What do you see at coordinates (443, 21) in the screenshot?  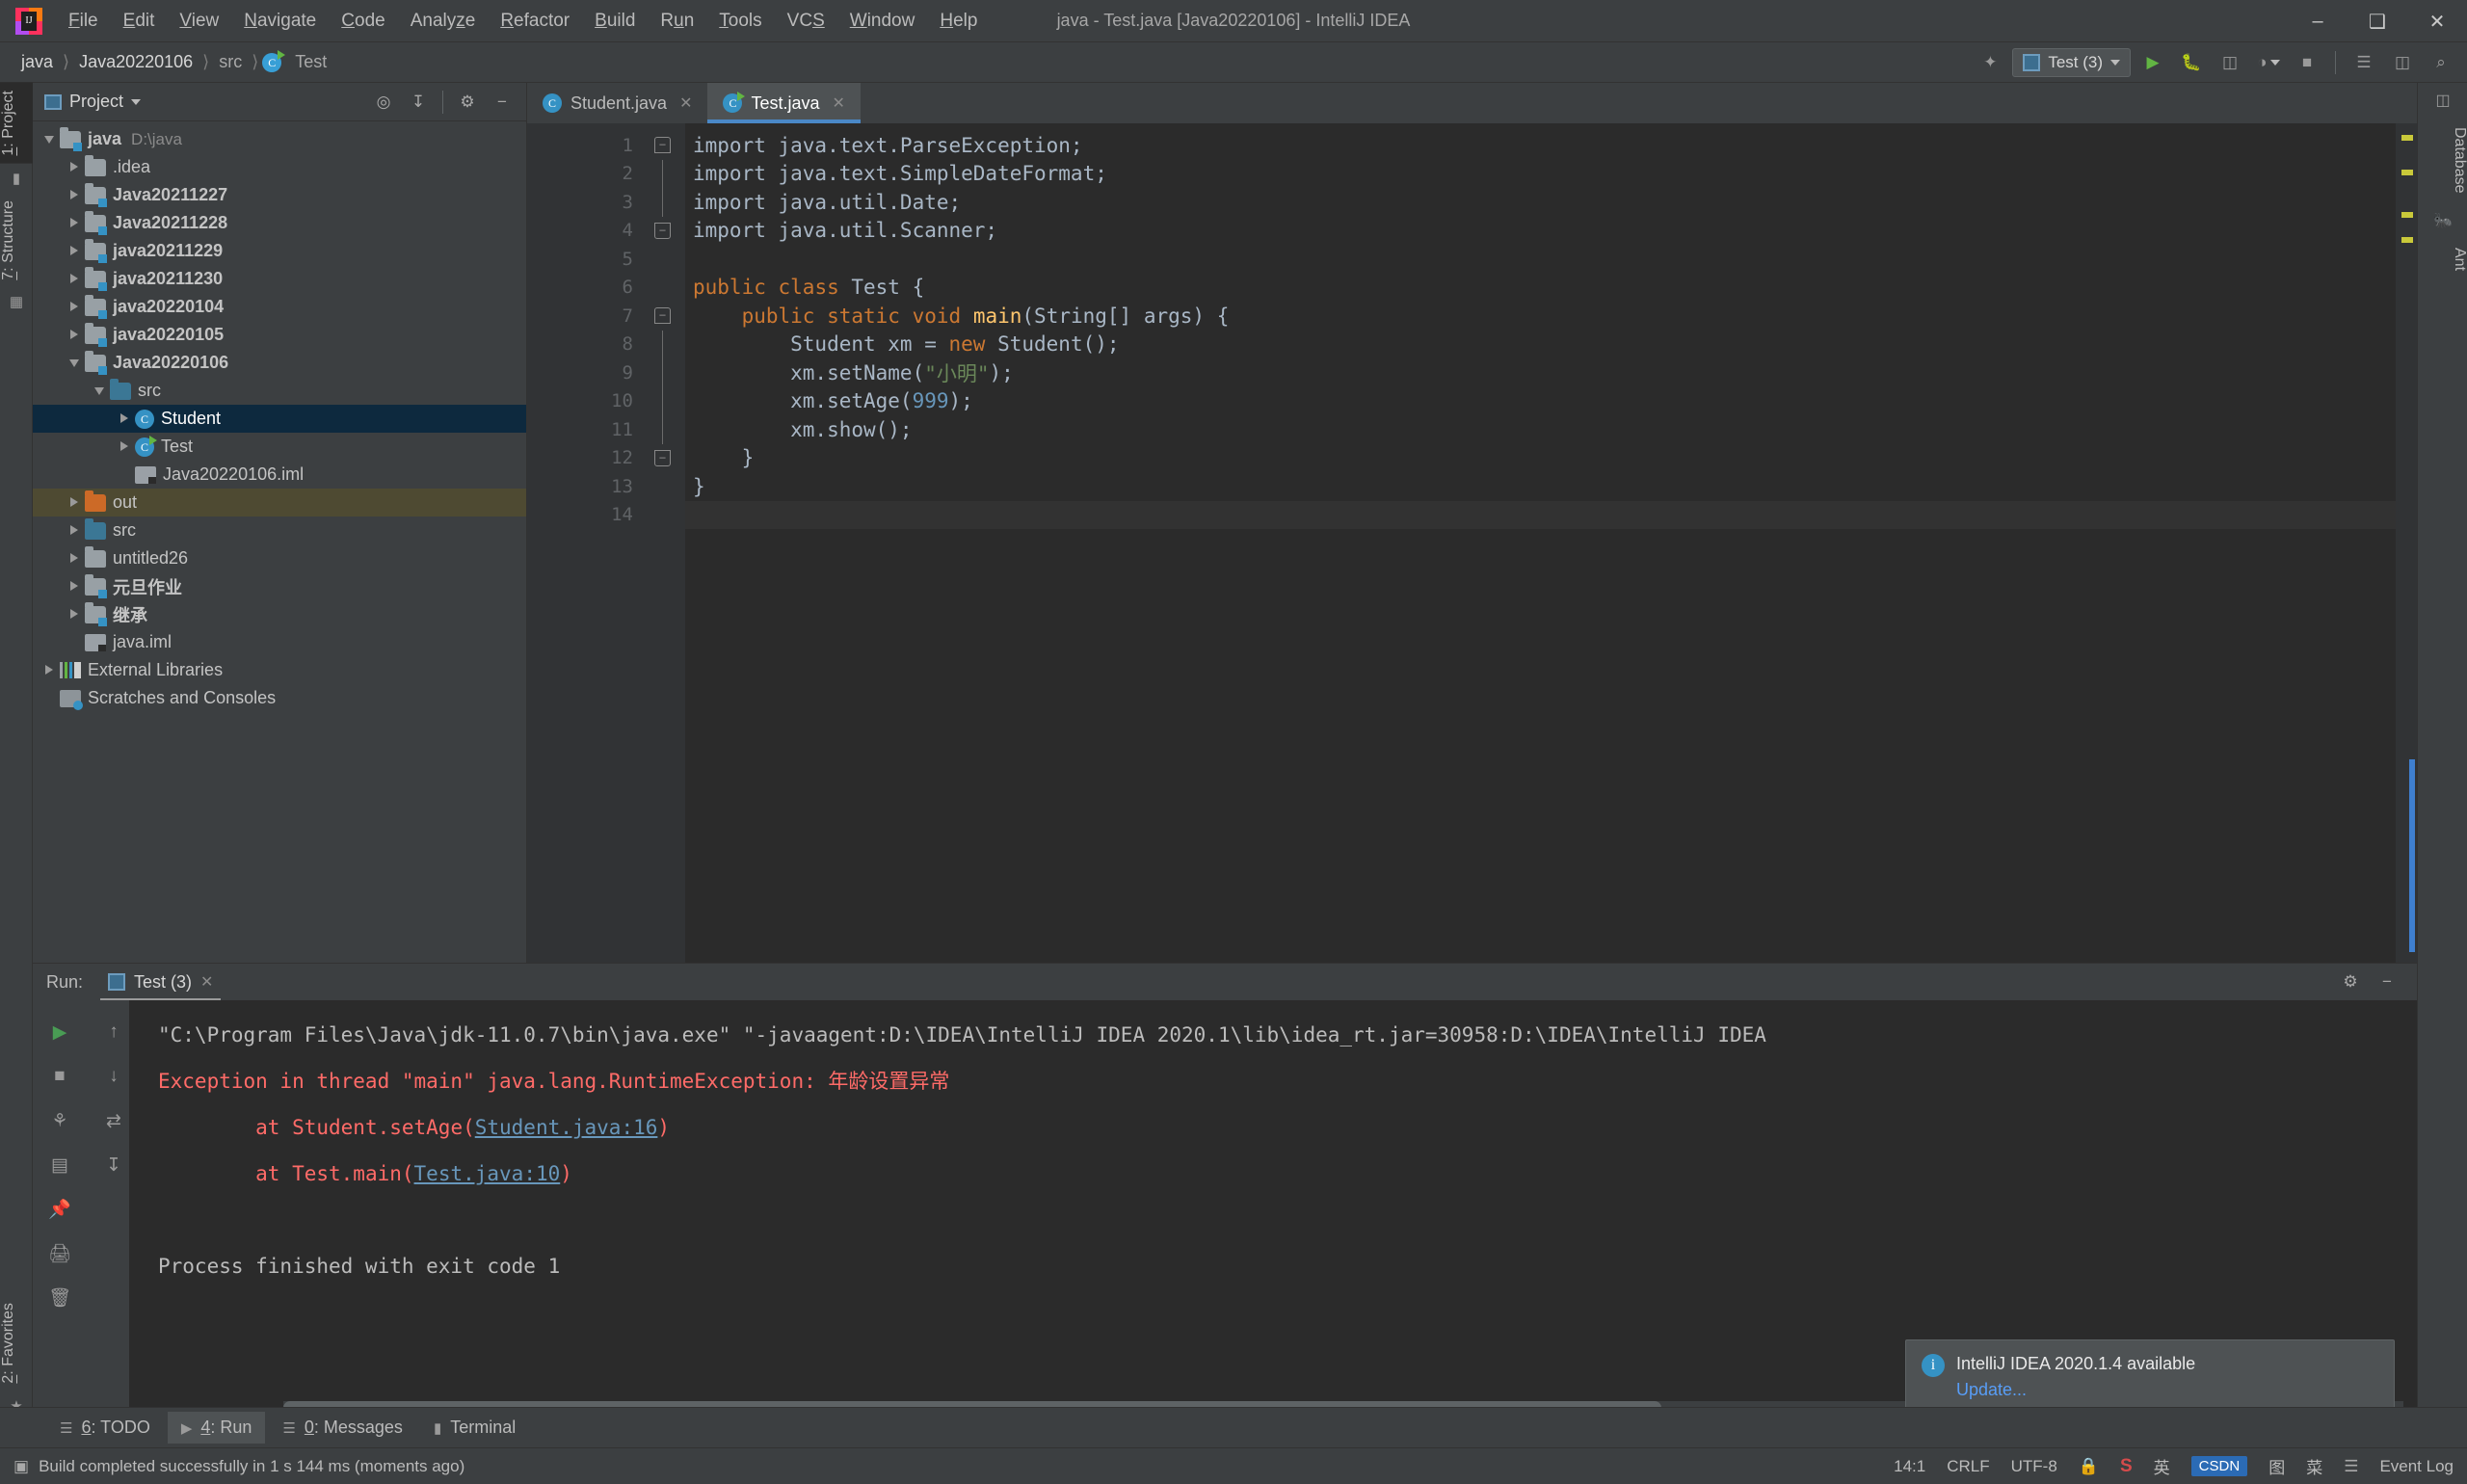 I see `menu-analyze: Analyze` at bounding box center [443, 21].